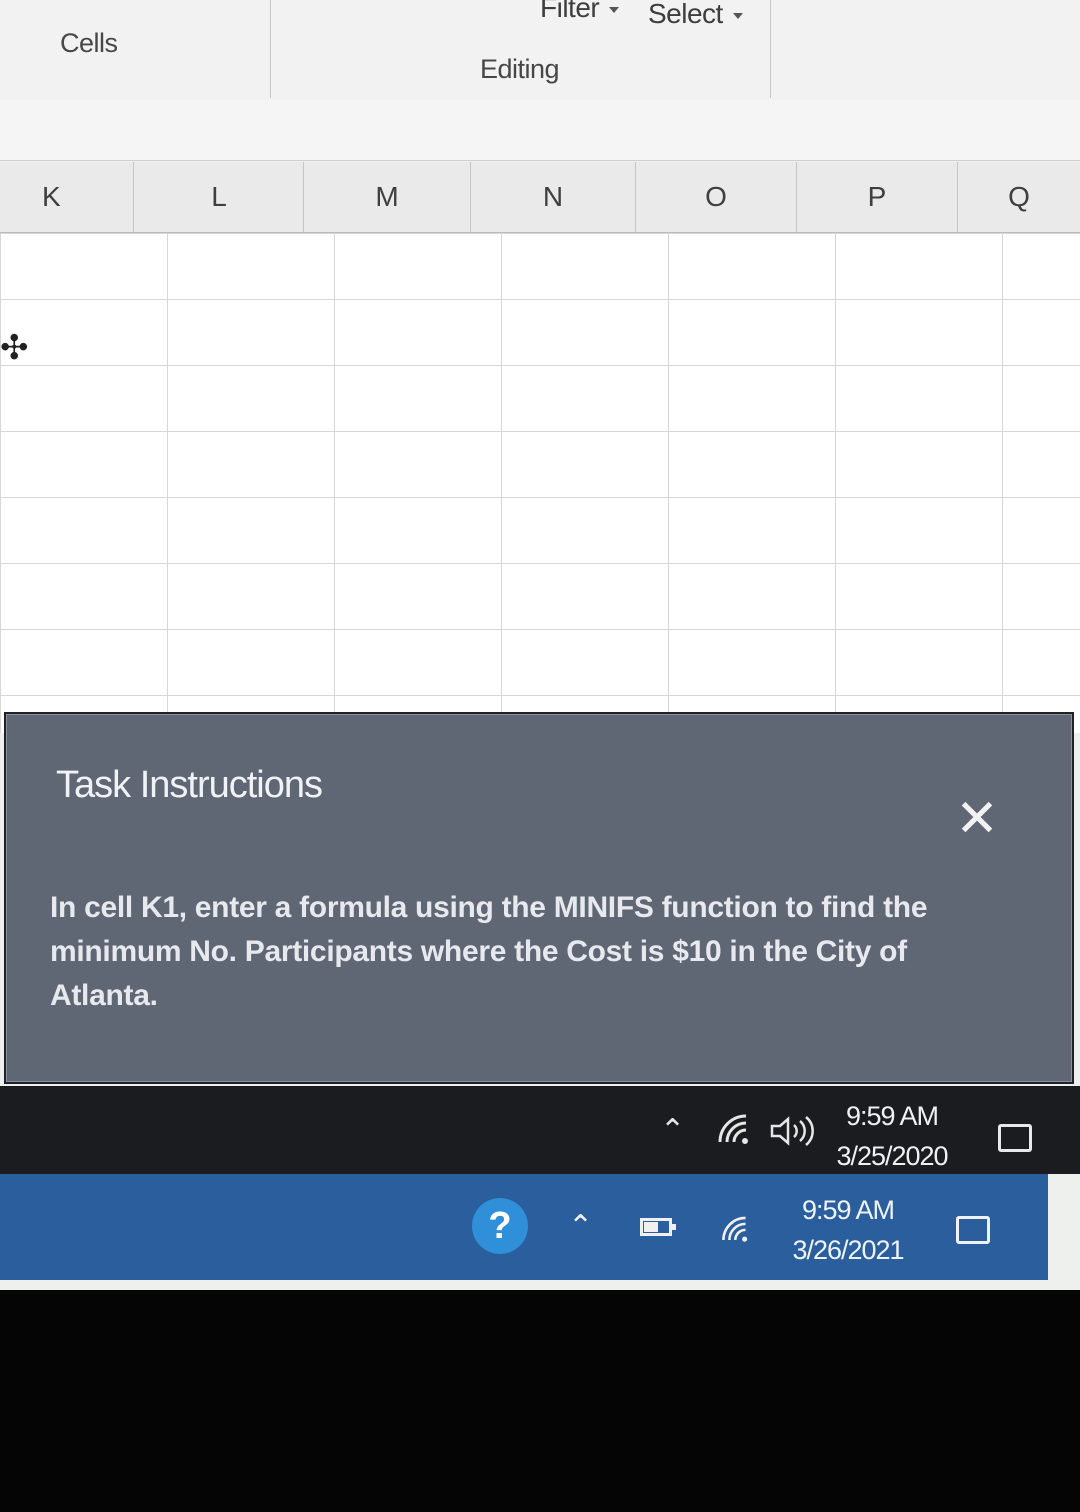  I want to click on filter-label: Filter, so click(570, 11).